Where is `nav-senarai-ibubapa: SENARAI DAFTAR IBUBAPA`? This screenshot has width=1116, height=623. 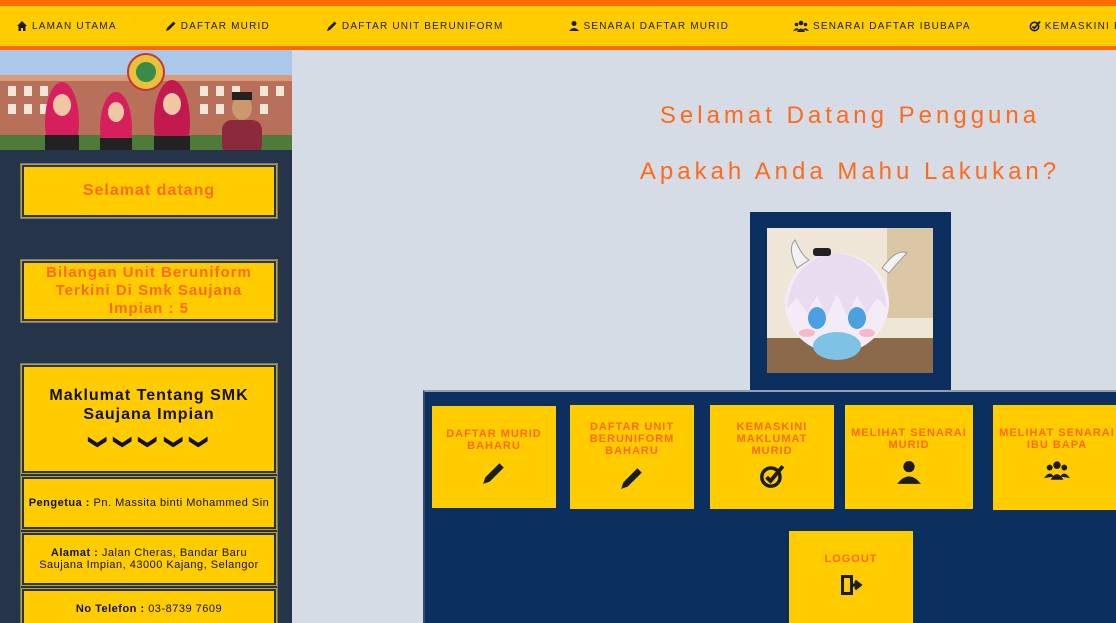
nav-senarai-ibubapa: SENARAI DAFTAR IBUBAPA is located at coordinates (882, 26).